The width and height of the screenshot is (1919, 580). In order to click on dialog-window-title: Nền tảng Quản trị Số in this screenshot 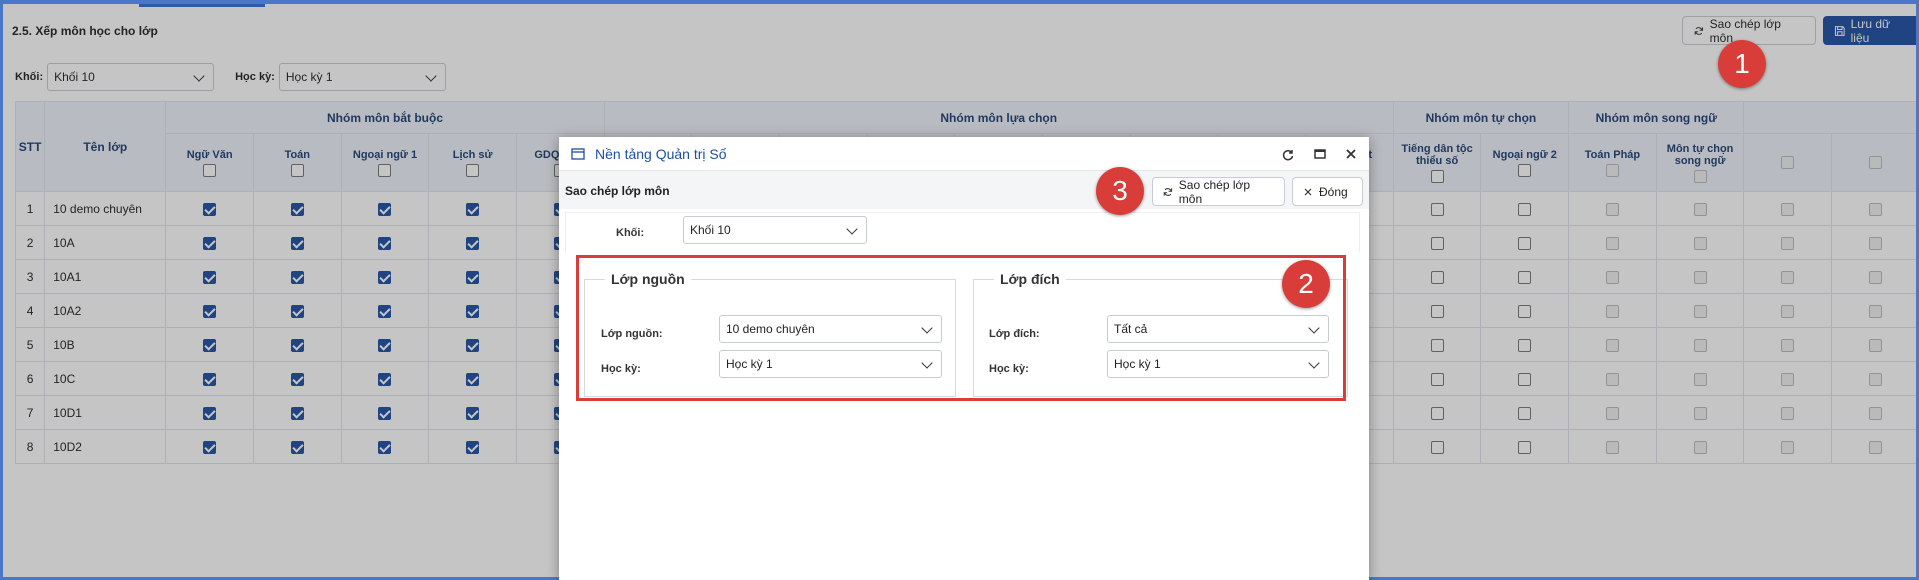, I will do `click(661, 153)`.